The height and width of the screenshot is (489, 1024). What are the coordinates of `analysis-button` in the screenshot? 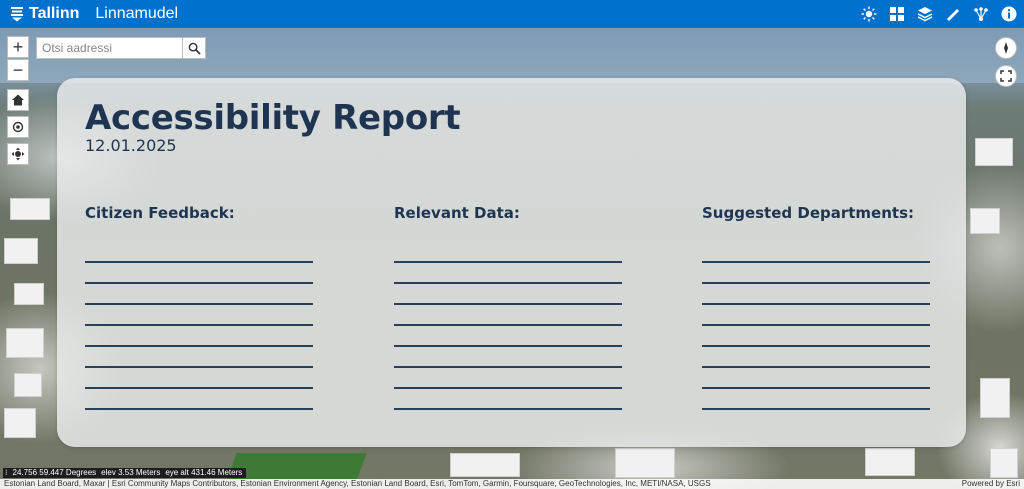 It's located at (981, 14).